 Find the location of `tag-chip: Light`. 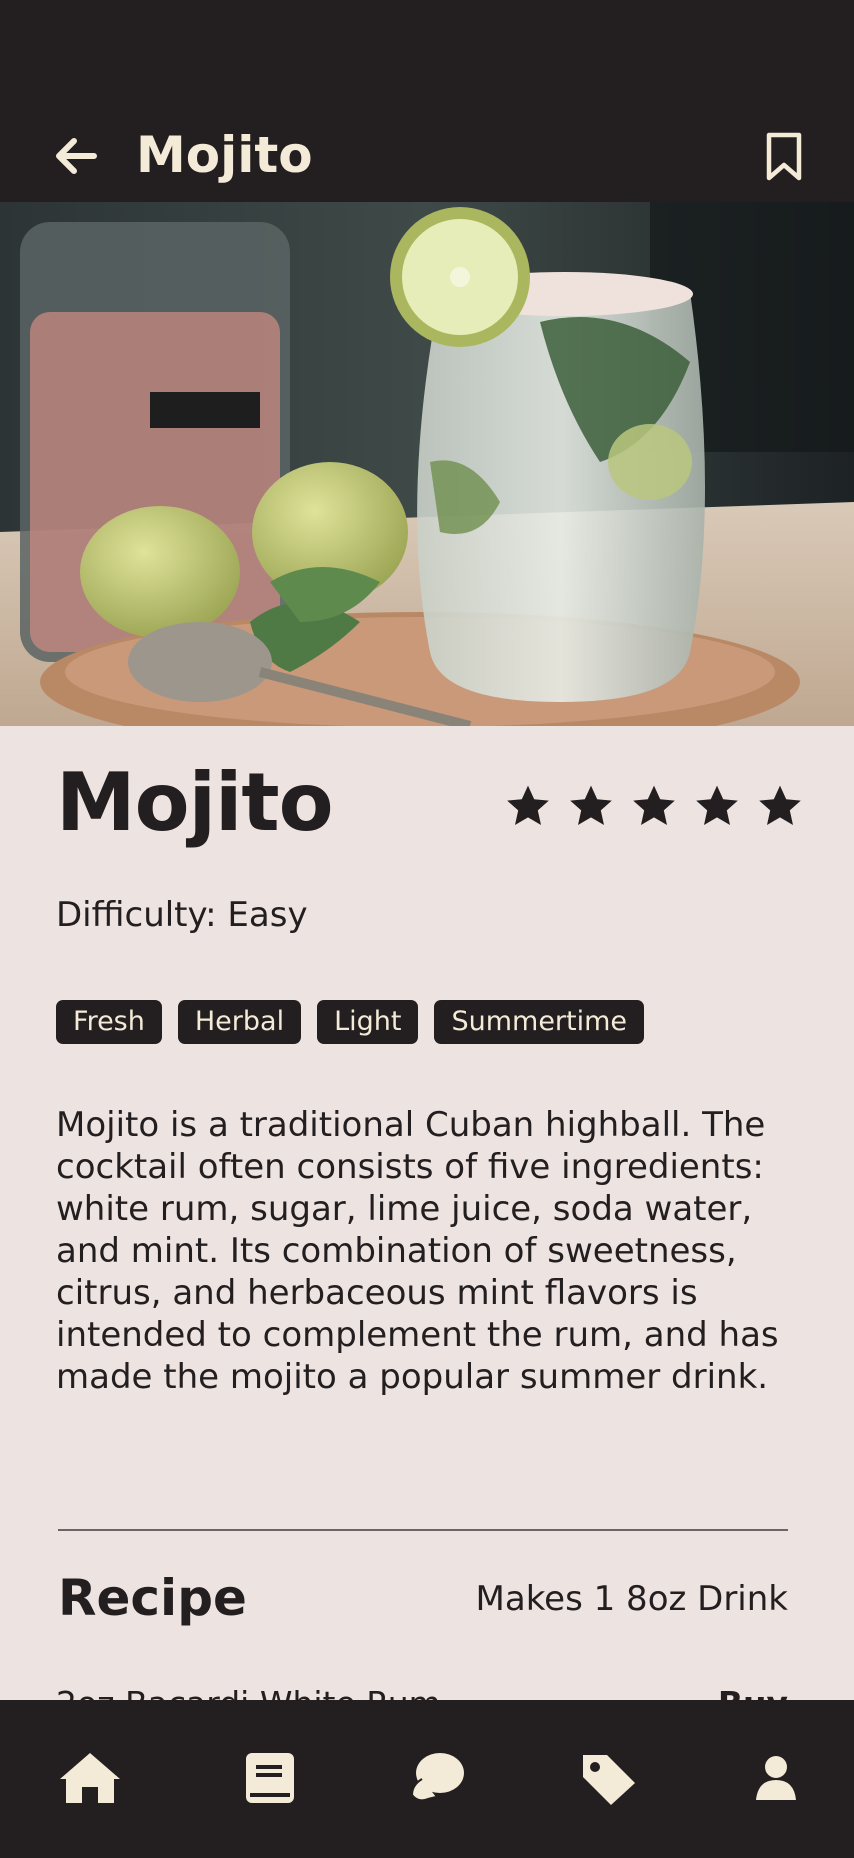

tag-chip: Light is located at coordinates (368, 1022).